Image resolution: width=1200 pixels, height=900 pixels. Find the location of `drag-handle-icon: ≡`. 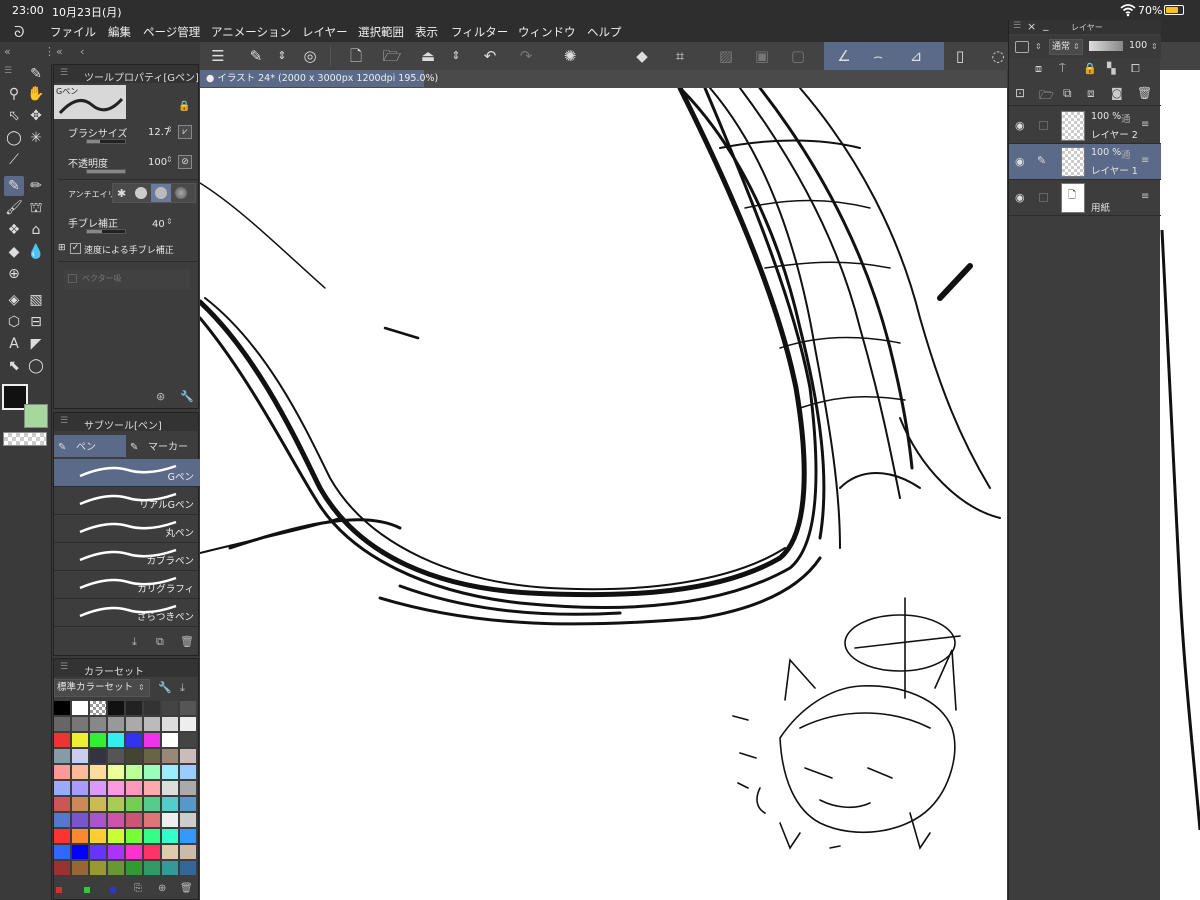

drag-handle-icon: ≡ is located at coordinates (1145, 196).